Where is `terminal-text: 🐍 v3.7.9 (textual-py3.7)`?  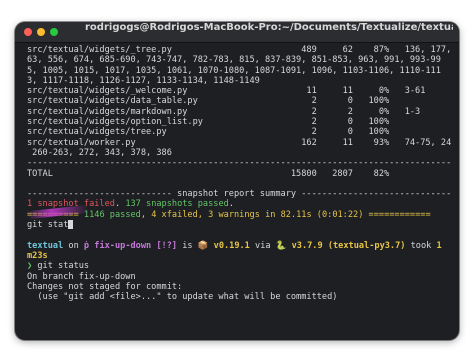 terminal-text: 🐍 v3.7.9 (textual-py3.7) is located at coordinates (340, 245).